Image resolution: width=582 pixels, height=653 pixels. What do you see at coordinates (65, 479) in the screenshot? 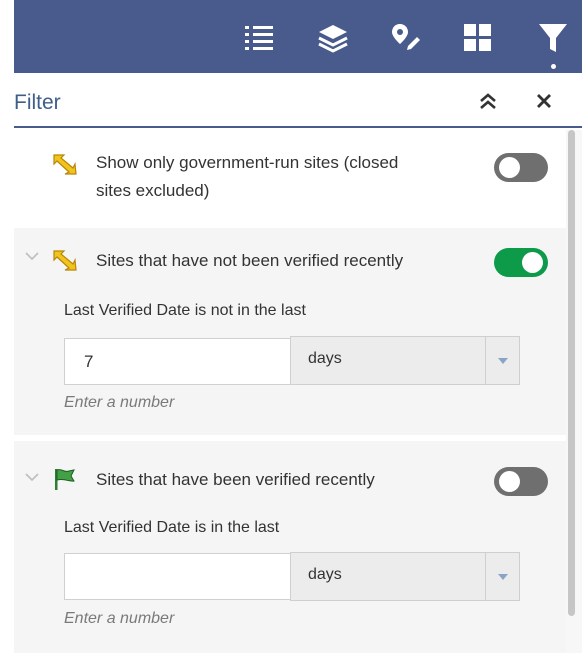
I see `green-flag-icon` at bounding box center [65, 479].